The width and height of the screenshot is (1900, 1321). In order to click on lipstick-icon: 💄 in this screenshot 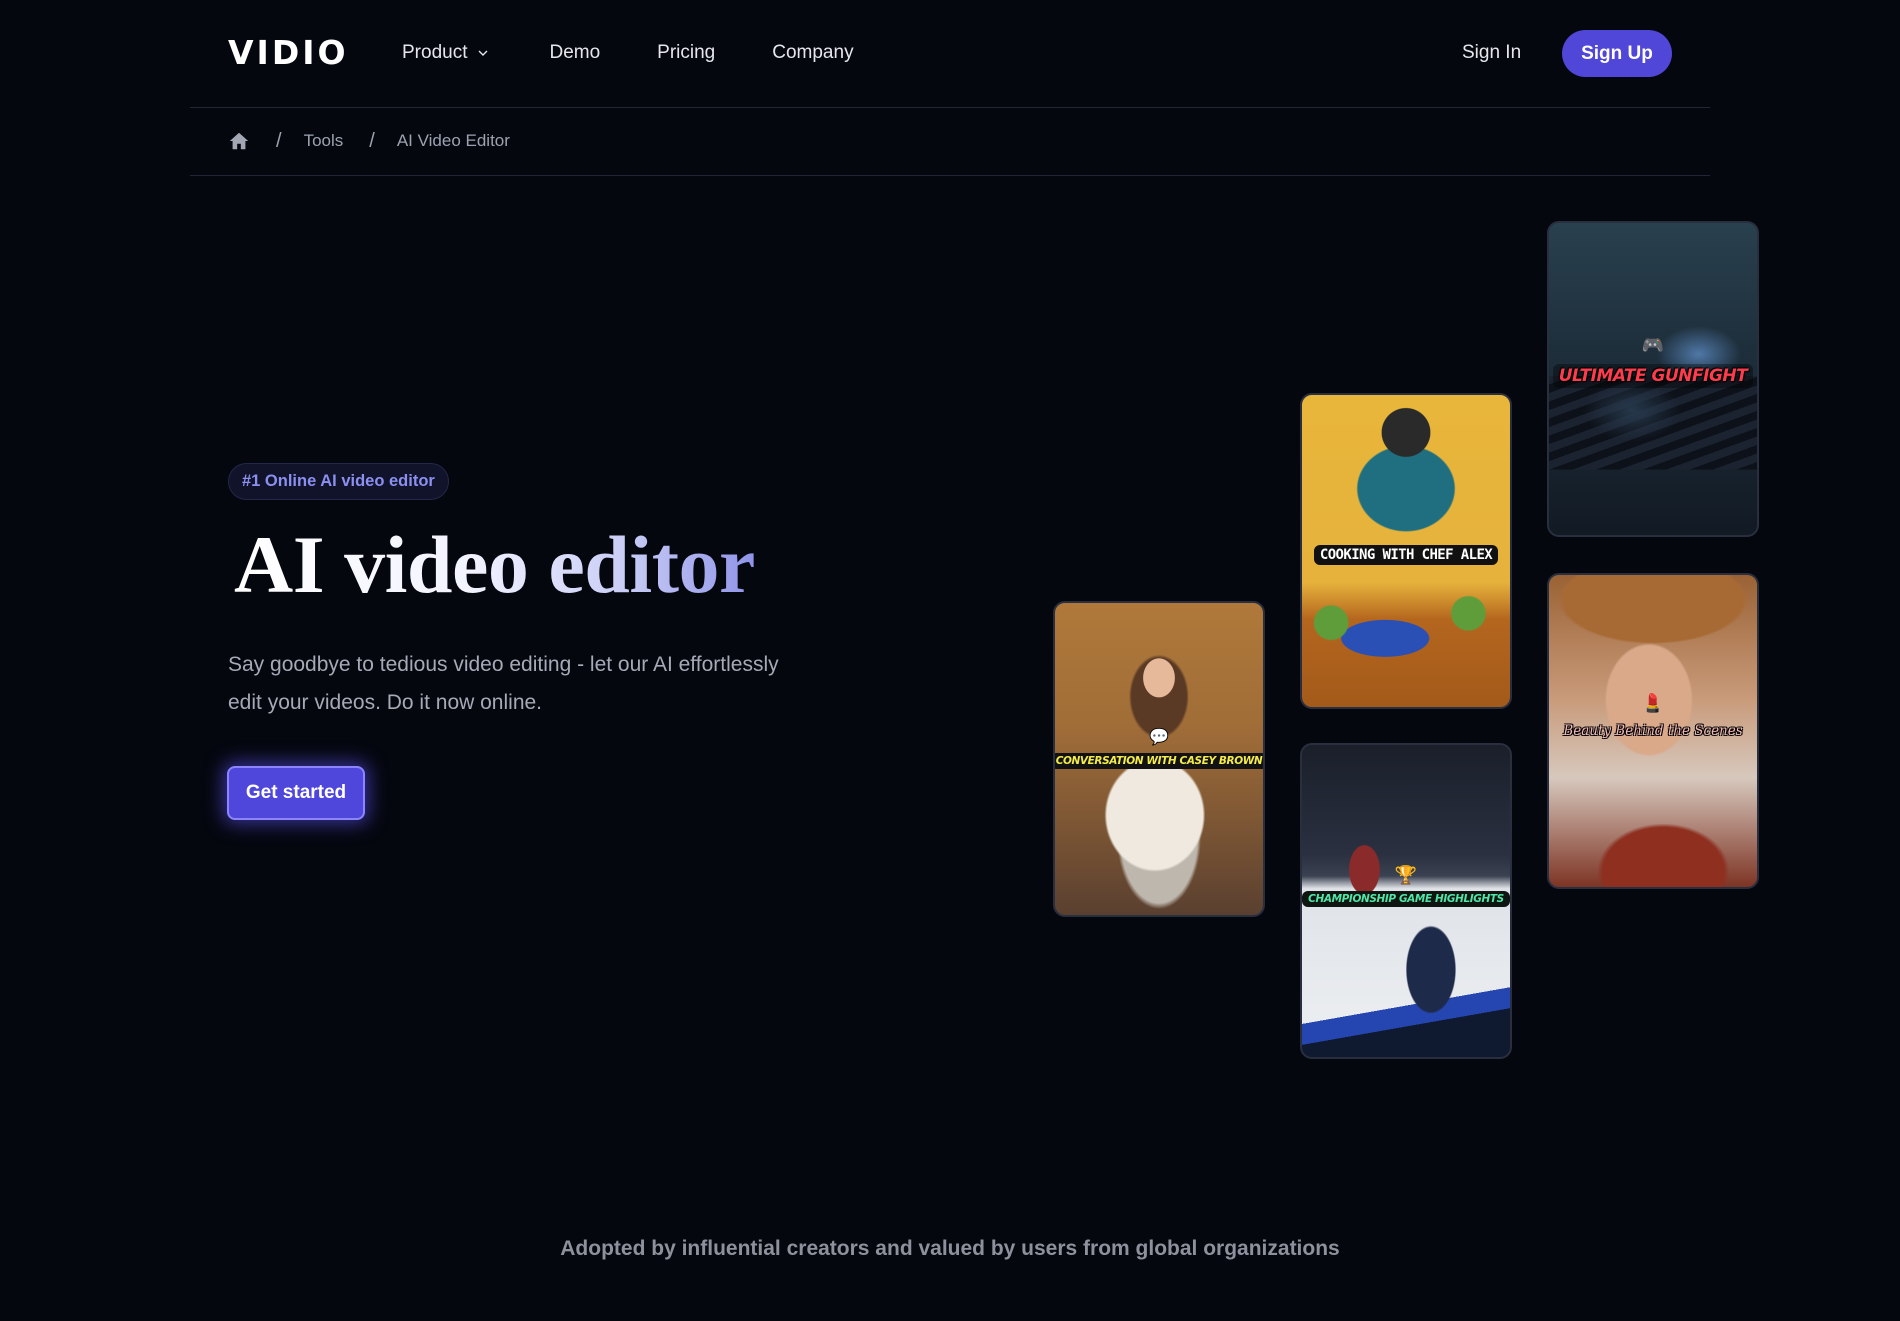, I will do `click(1653, 703)`.